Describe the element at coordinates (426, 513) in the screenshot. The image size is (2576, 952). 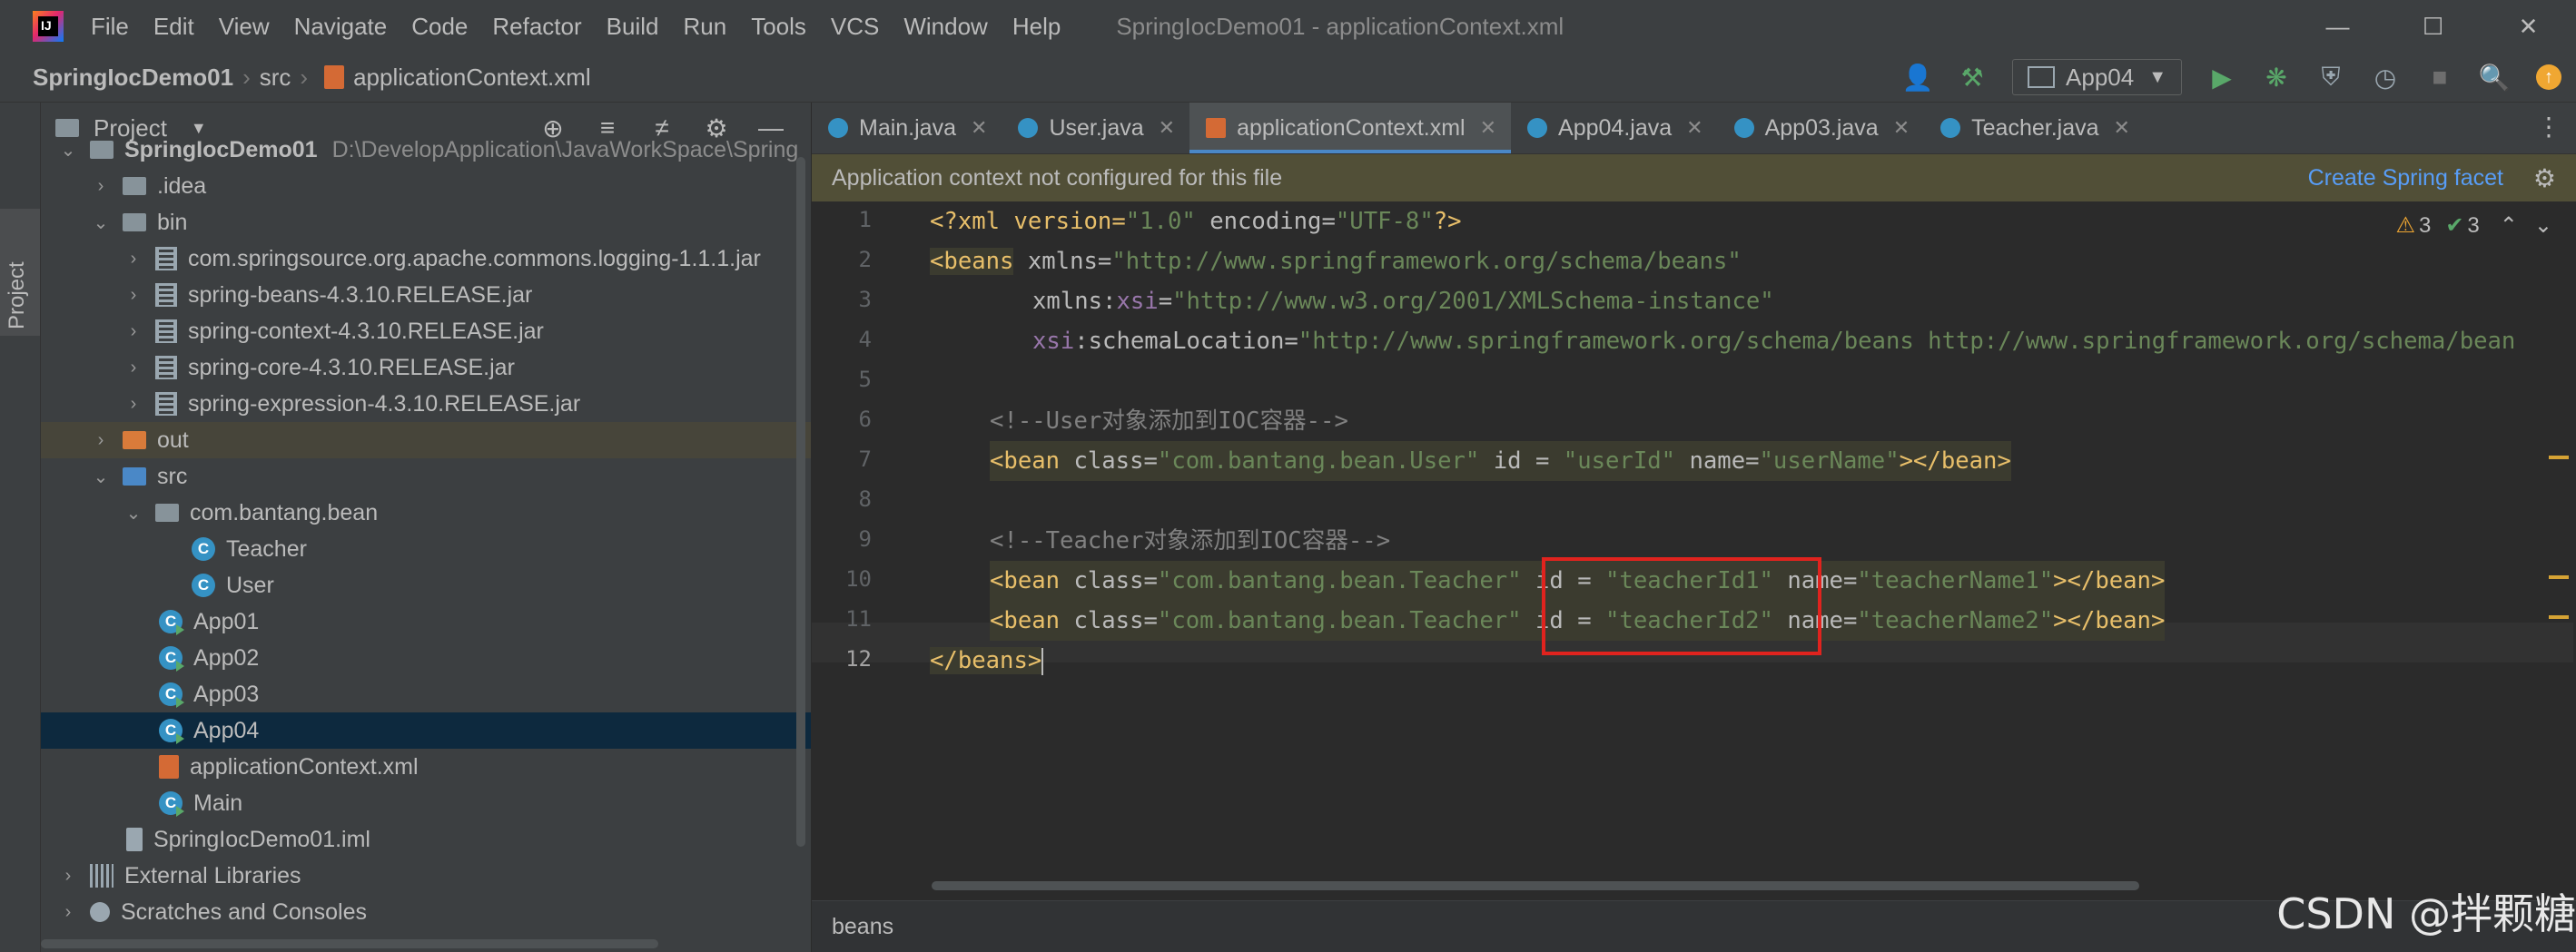
I see `tree-item-package: ⌄ com.bantang.bean` at that location.